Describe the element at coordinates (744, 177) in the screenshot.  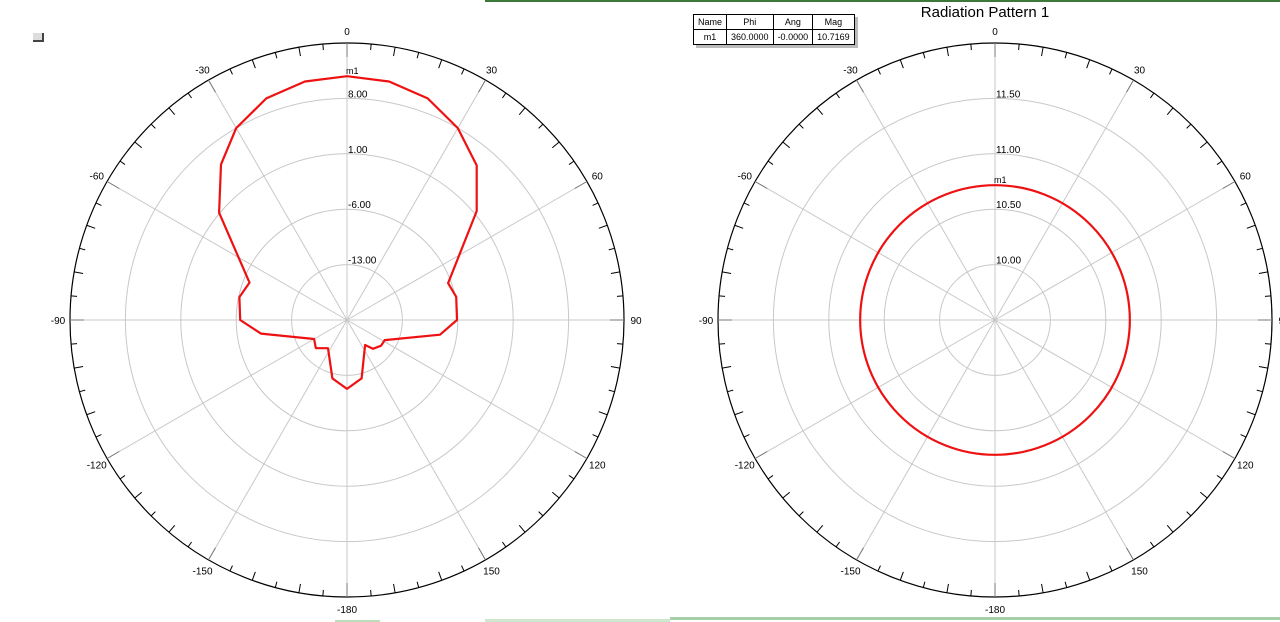
I see `angle-label: -60` at that location.